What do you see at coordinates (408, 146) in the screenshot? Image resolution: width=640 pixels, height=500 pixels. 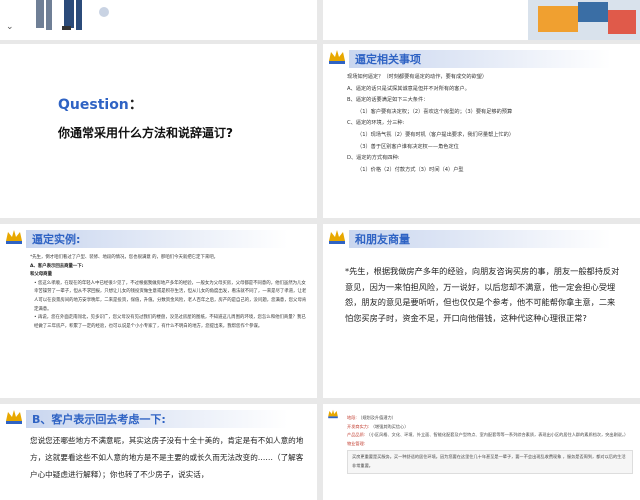 I see `list-item: （3）善于区别客户谁有决定权——角色定位` at bounding box center [408, 146].